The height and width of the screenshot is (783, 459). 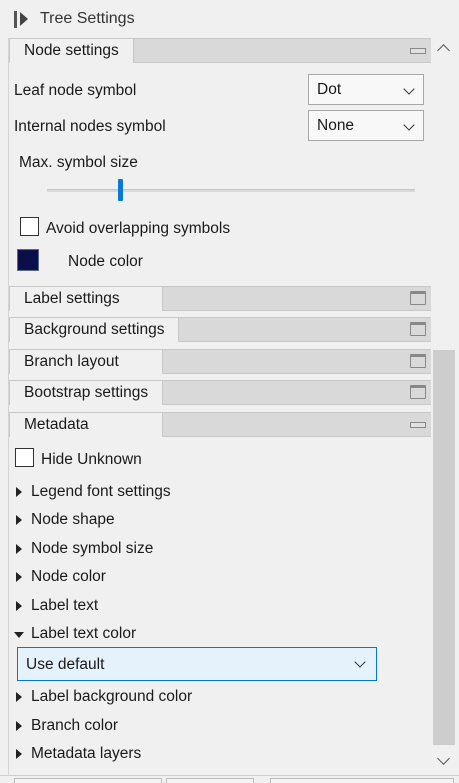 What do you see at coordinates (159, 550) in the screenshot?
I see `tree-item-node-symbol-size: Node symbol size` at bounding box center [159, 550].